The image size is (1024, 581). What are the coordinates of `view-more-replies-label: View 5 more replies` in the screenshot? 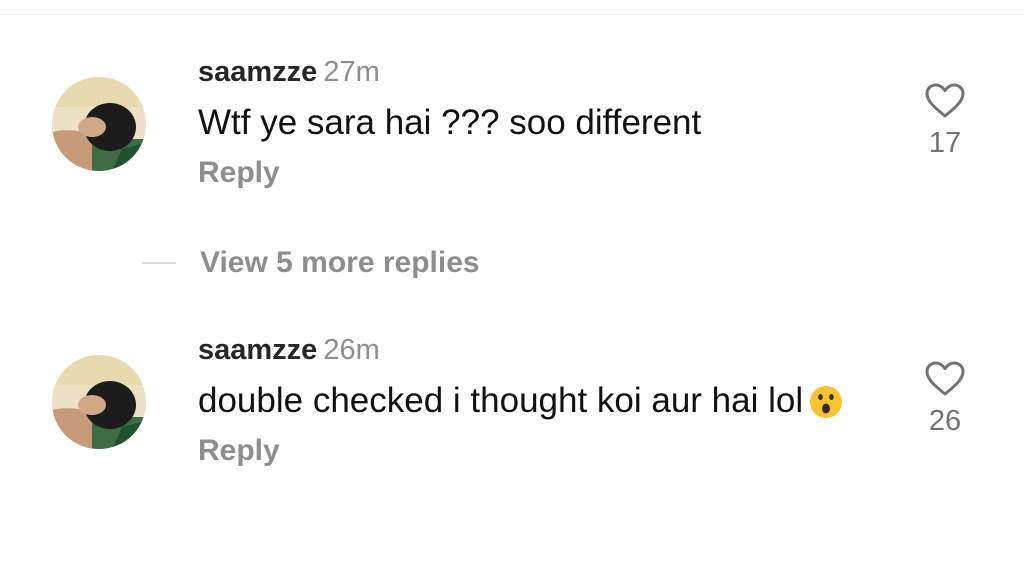 It's located at (340, 262).